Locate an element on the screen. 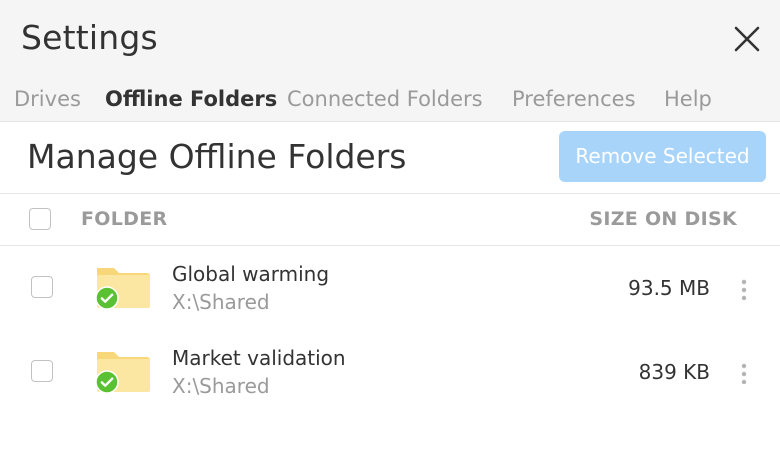 The image size is (780, 468). folder-name: Market validation is located at coordinates (259, 358).